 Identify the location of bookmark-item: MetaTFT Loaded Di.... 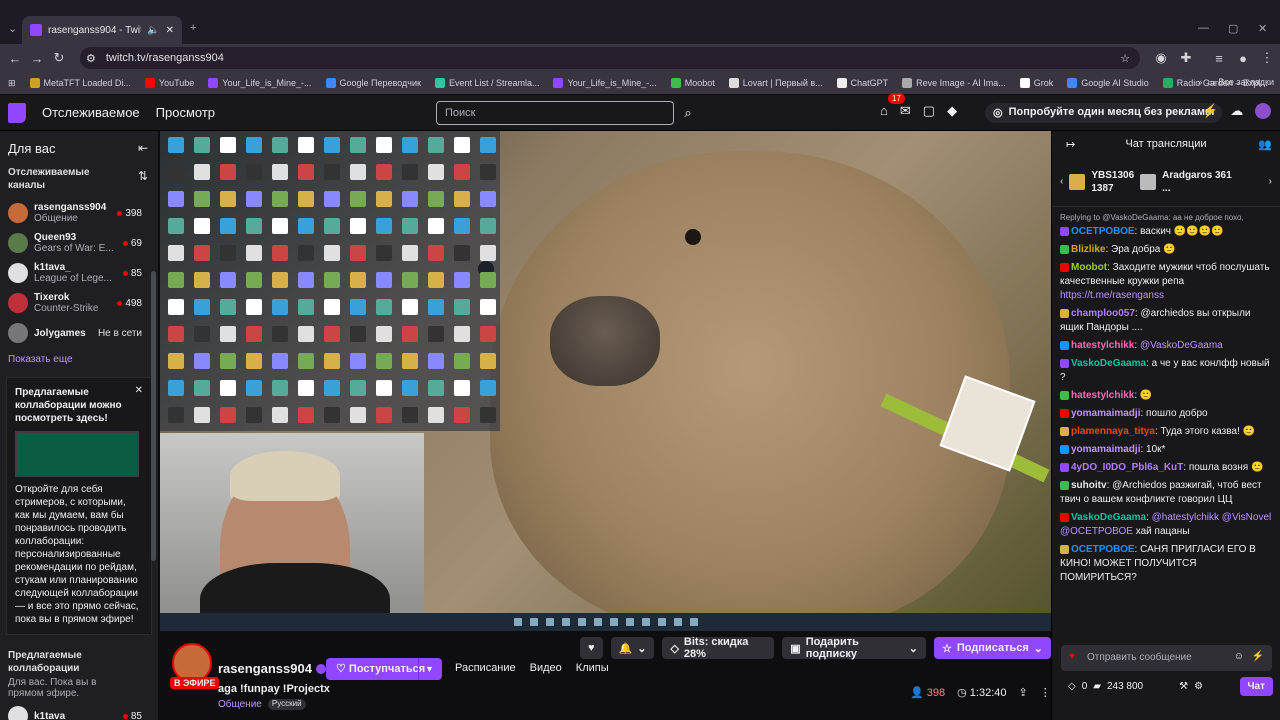
(80, 83).